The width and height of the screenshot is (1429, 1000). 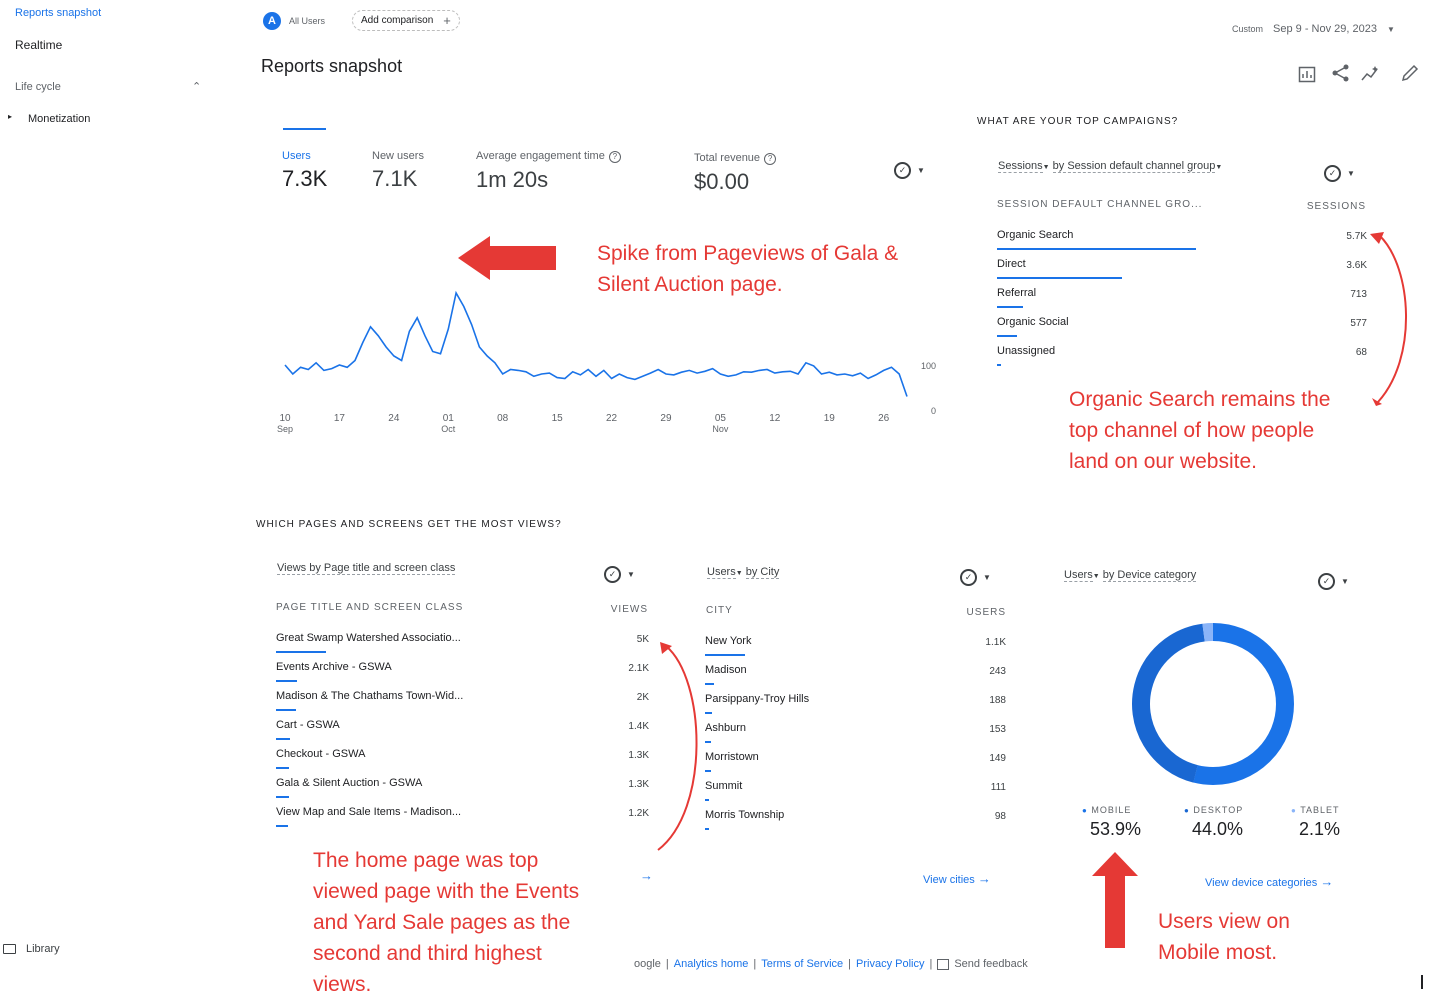 What do you see at coordinates (43, 949) in the screenshot?
I see `library-label: Library` at bounding box center [43, 949].